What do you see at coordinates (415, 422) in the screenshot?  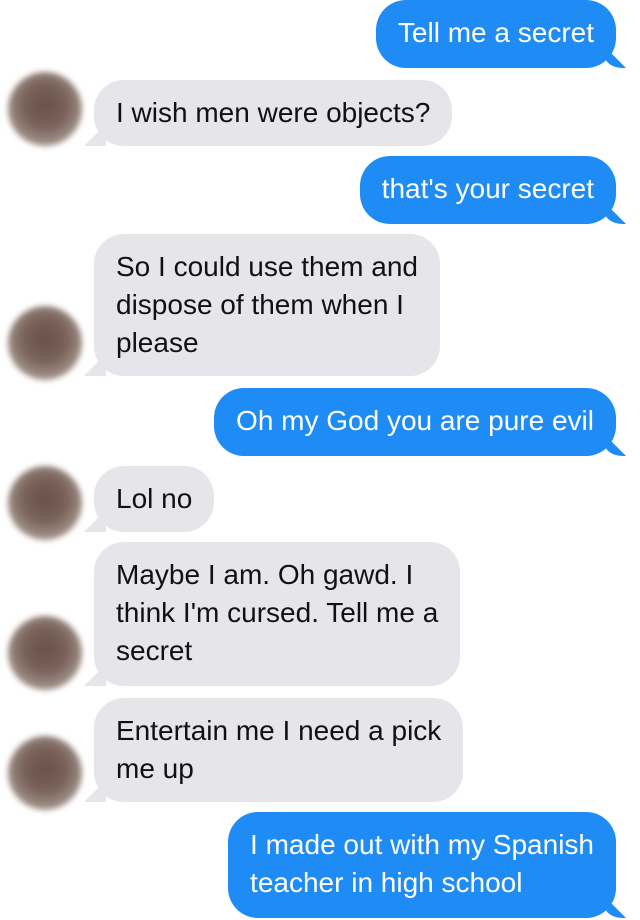 I see `outgoing-message-bubble: Oh my God you are pure evil` at bounding box center [415, 422].